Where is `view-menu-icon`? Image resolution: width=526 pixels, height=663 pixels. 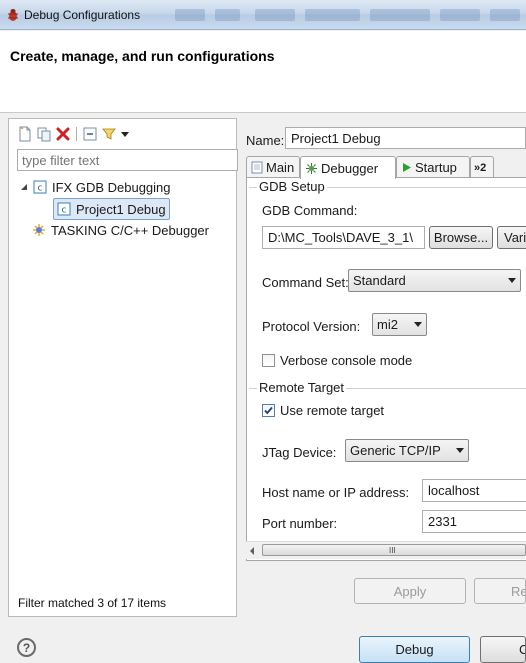
view-menu-icon is located at coordinates (125, 134).